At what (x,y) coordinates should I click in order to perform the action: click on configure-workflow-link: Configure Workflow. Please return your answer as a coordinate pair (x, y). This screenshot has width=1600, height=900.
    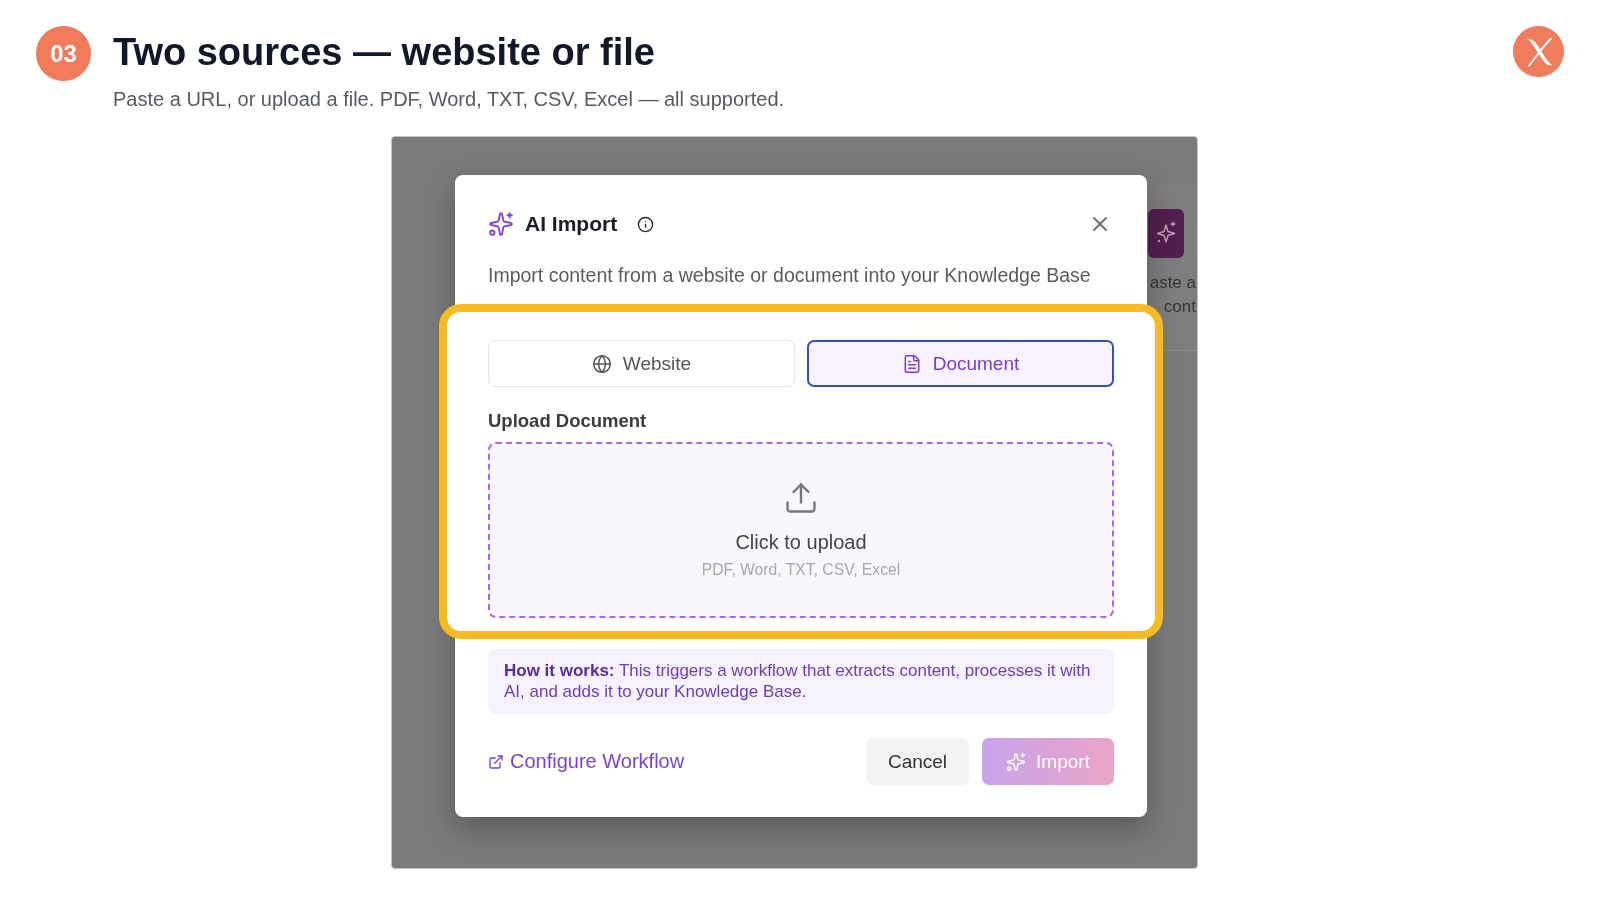
    Looking at the image, I should click on (586, 761).